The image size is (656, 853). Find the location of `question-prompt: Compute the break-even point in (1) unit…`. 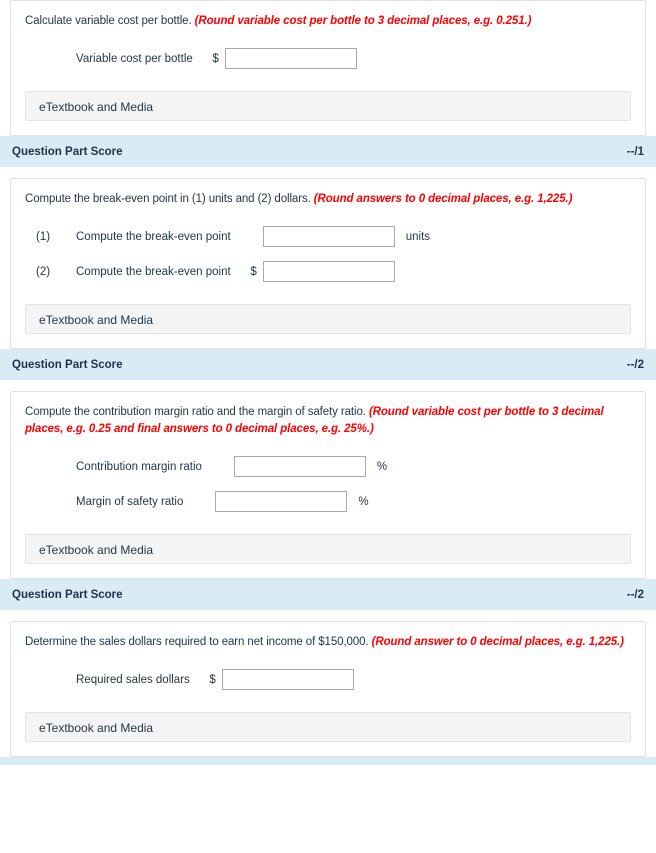

question-prompt: Compute the break-even point in (1) unit… is located at coordinates (328, 199).